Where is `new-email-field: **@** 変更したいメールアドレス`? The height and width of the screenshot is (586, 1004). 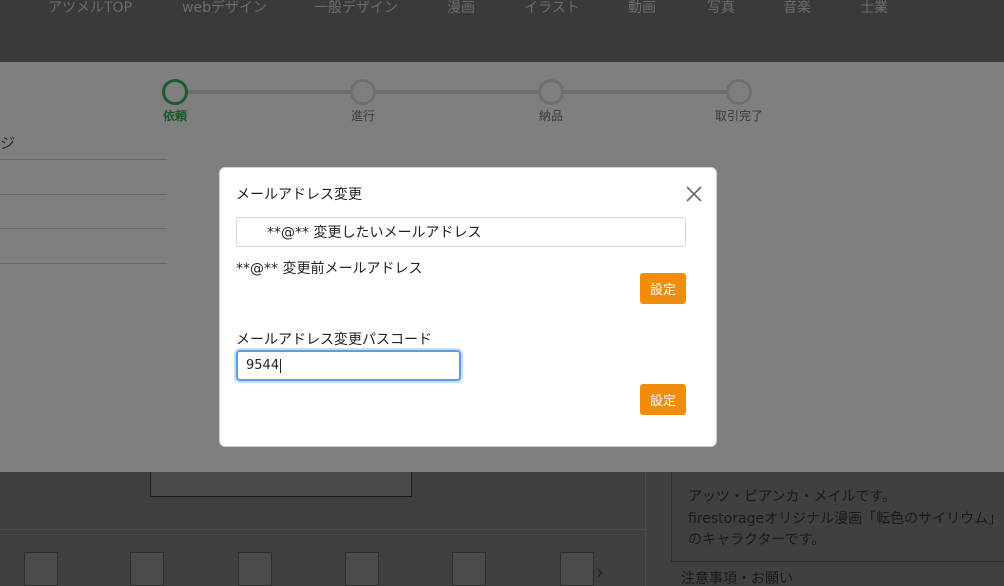 new-email-field: **@** 変更したいメールアドレス is located at coordinates (461, 232).